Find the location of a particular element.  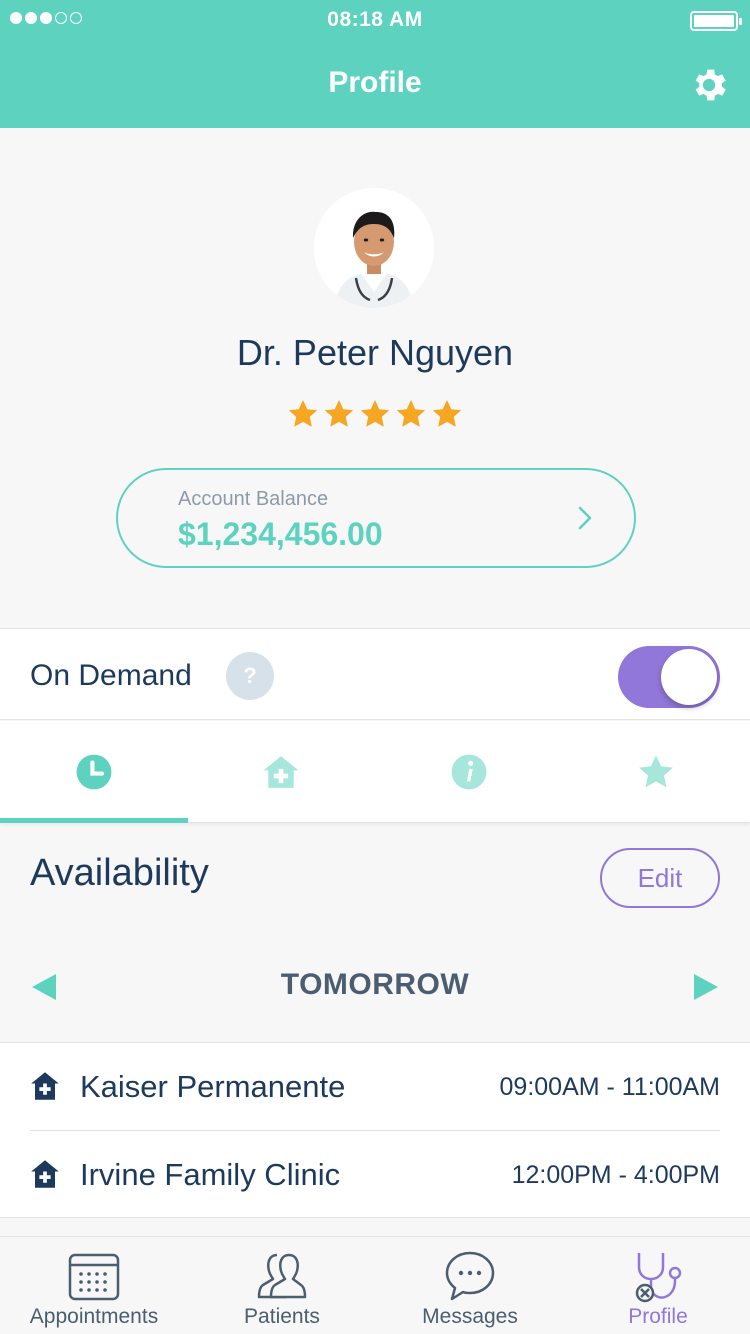

doctor-photo is located at coordinates (374, 248).